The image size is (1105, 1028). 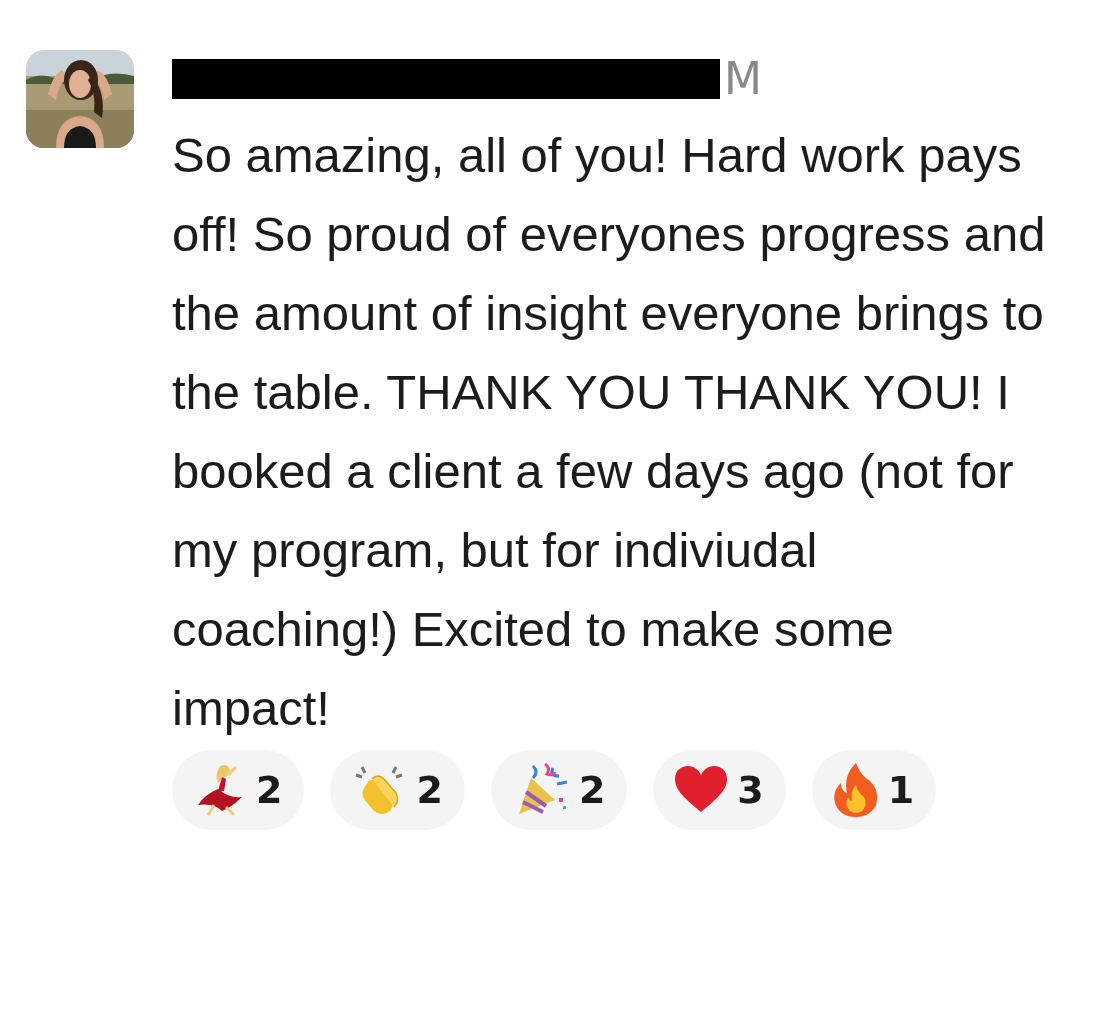 What do you see at coordinates (743, 79) in the screenshot?
I see `timestamp: M` at bounding box center [743, 79].